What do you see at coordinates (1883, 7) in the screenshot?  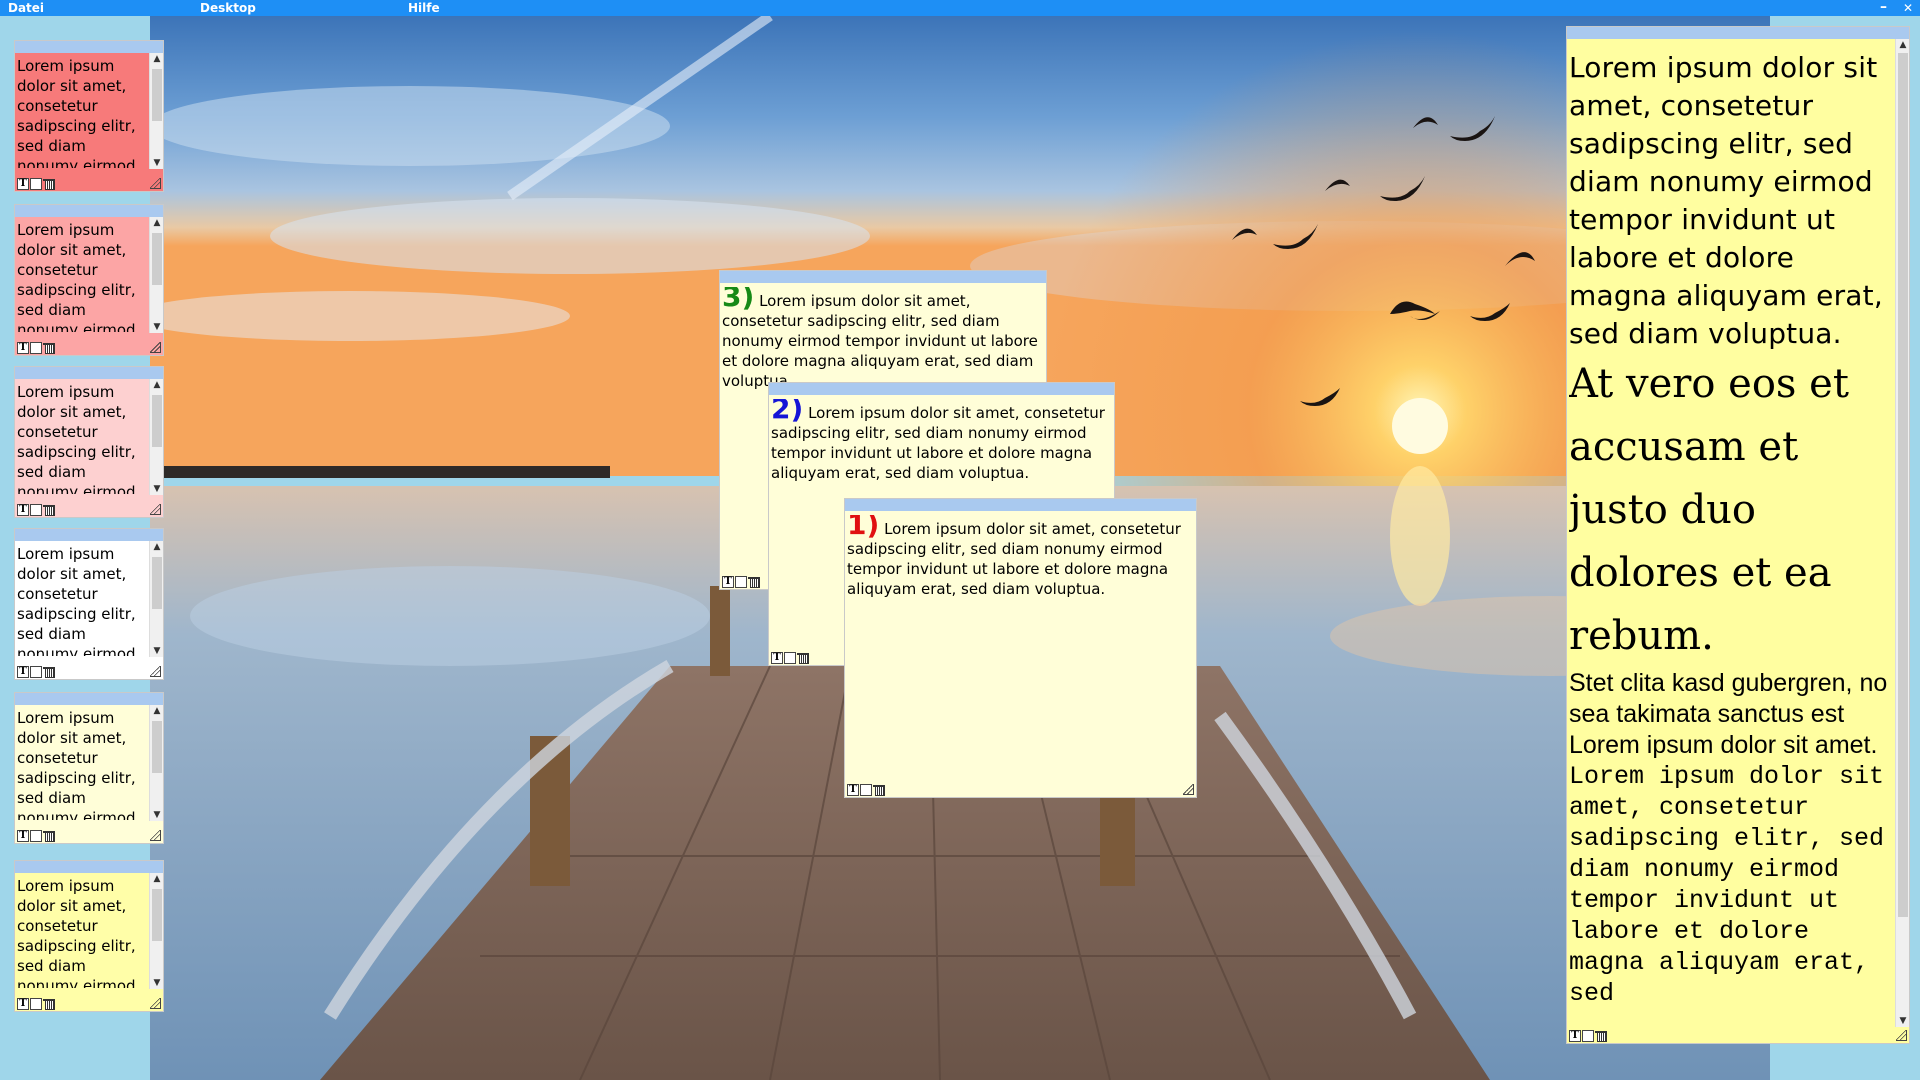 I see `minimize-button: –` at bounding box center [1883, 7].